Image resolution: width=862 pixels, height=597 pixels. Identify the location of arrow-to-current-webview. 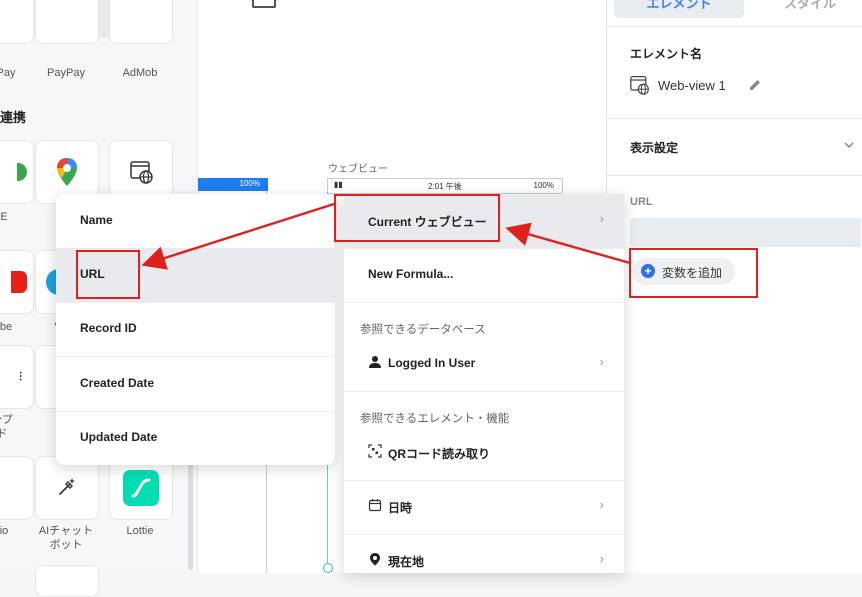
(568, 243).